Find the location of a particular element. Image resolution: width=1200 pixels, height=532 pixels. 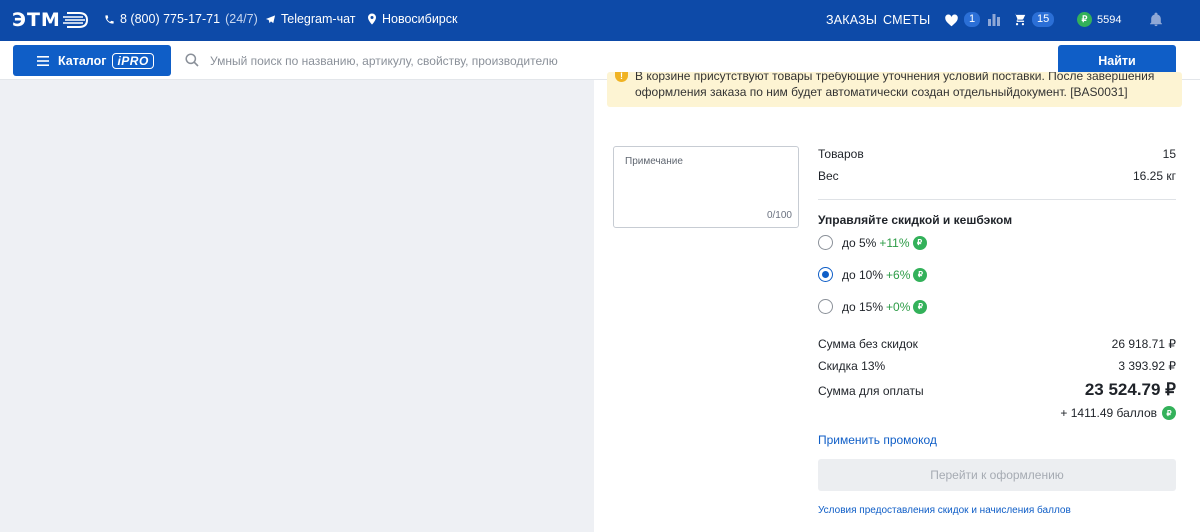

catalog-button: Каталог iPRO is located at coordinates (92, 60).